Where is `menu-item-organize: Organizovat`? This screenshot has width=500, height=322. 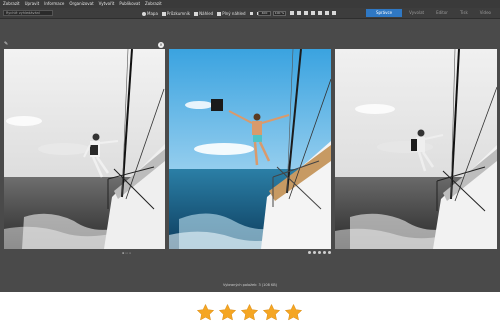 menu-item-organize: Organizovat is located at coordinates (81, 4).